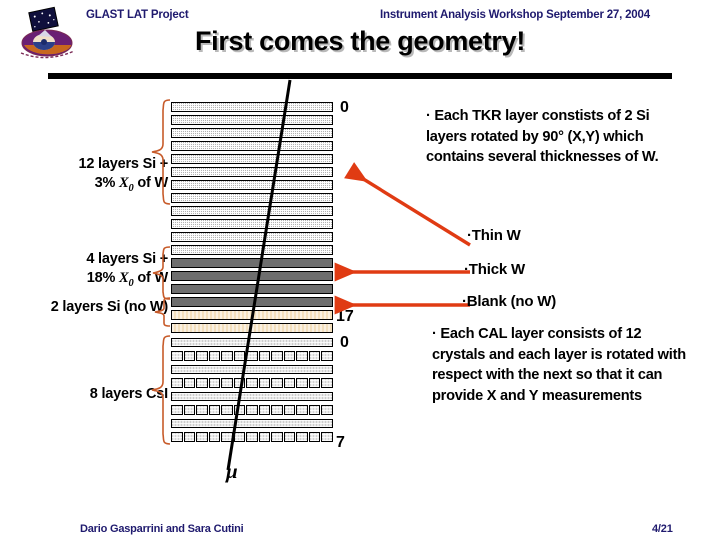  What do you see at coordinates (124, 183) in the screenshot?
I see `caption-thin-x: X` at bounding box center [124, 183].